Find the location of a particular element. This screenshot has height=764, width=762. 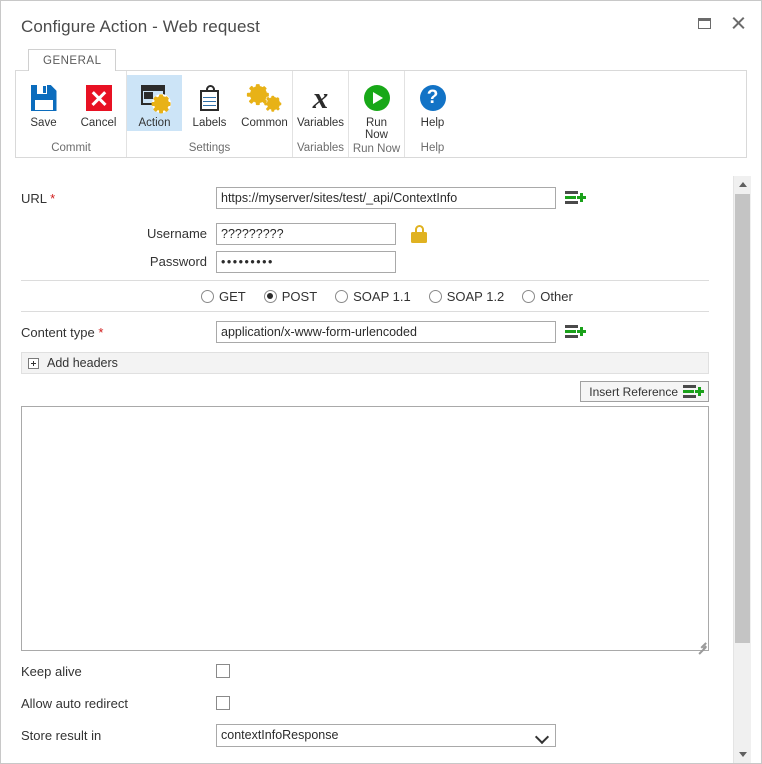

password-label: Password is located at coordinates (178, 261).